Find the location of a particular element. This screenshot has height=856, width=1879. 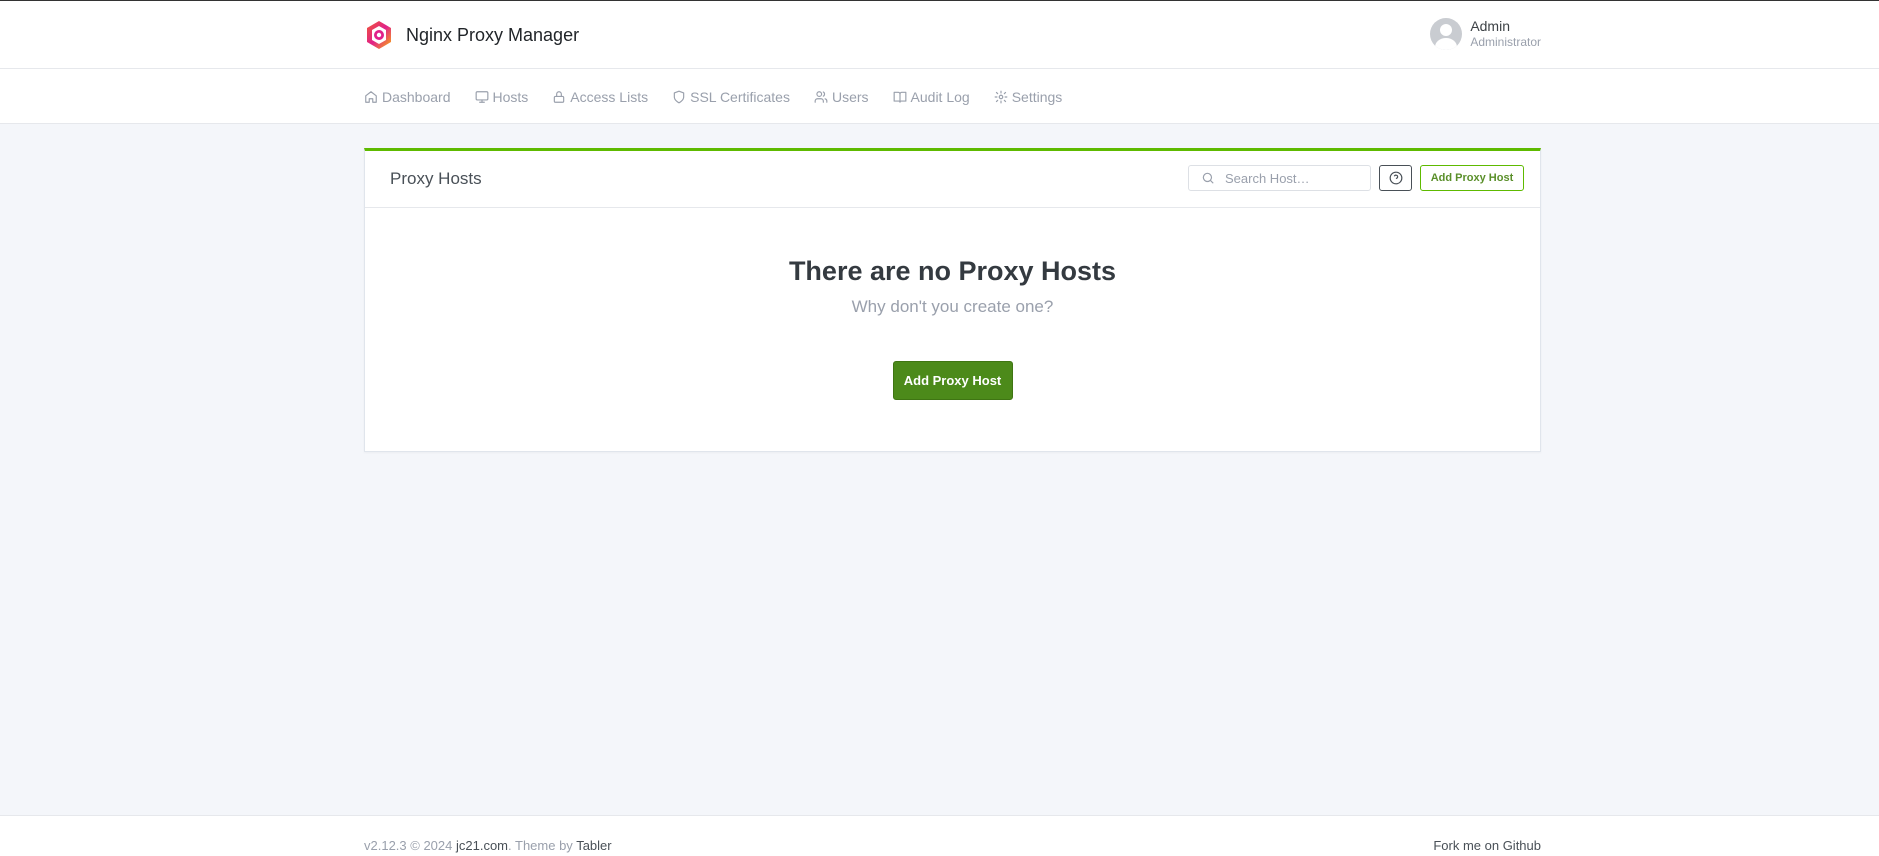

nav-item-ssl-certificates: SSL Certificates is located at coordinates (731, 97).